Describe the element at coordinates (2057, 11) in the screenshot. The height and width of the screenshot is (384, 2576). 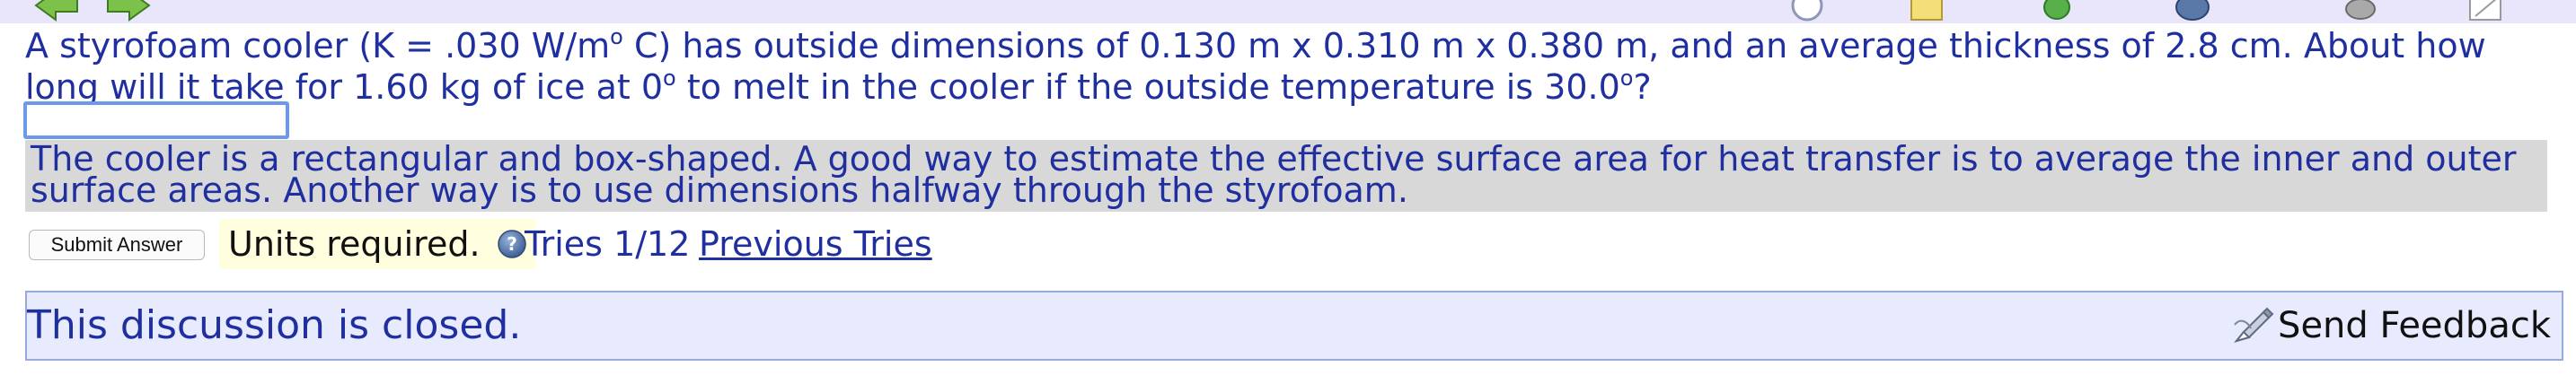
I see `leaf-icon` at that location.